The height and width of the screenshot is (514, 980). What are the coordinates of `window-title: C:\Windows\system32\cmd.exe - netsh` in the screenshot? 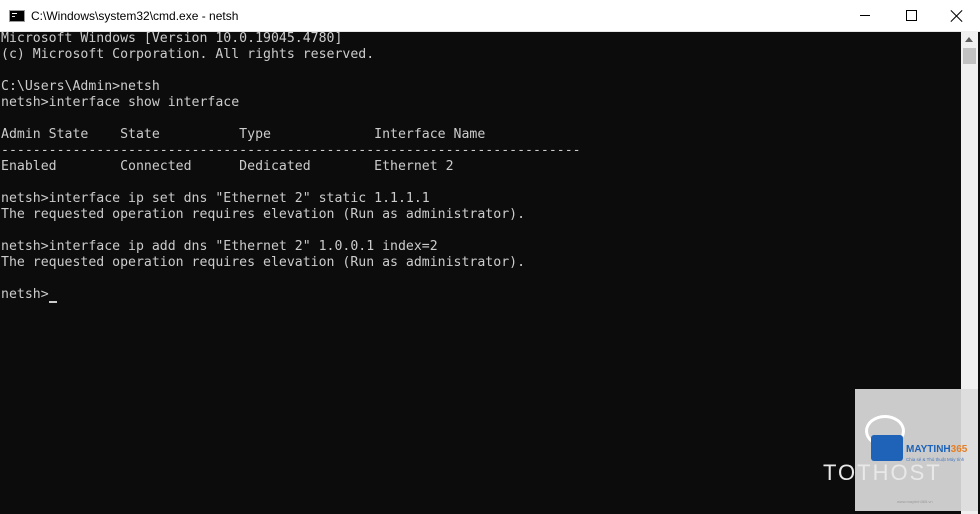 It's located at (135, 15).